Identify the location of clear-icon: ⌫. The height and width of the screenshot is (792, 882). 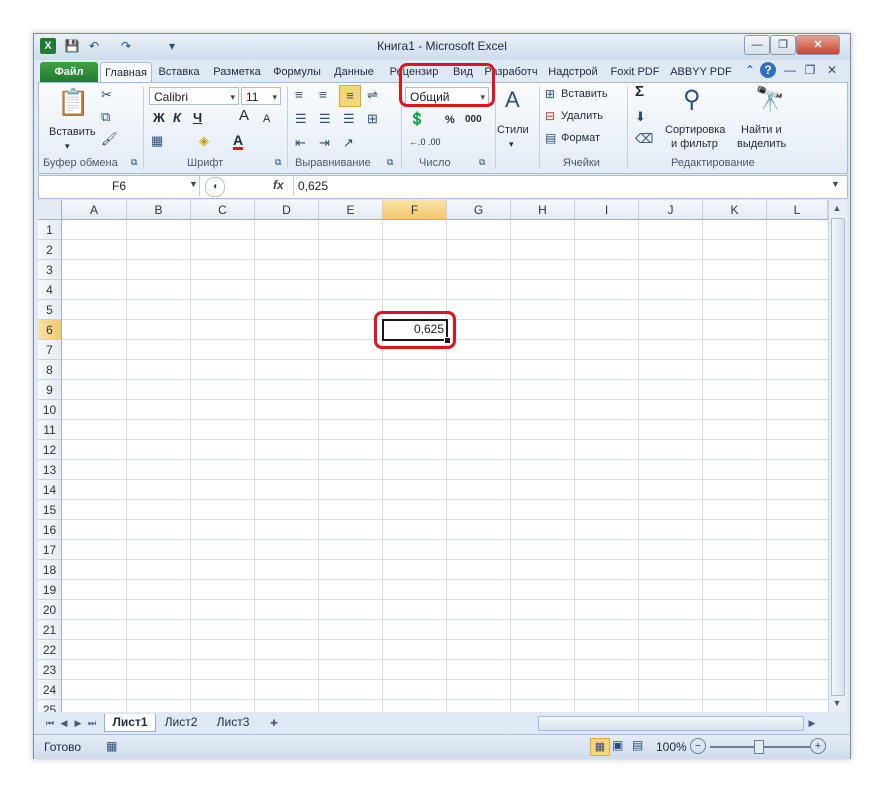
(644, 139).